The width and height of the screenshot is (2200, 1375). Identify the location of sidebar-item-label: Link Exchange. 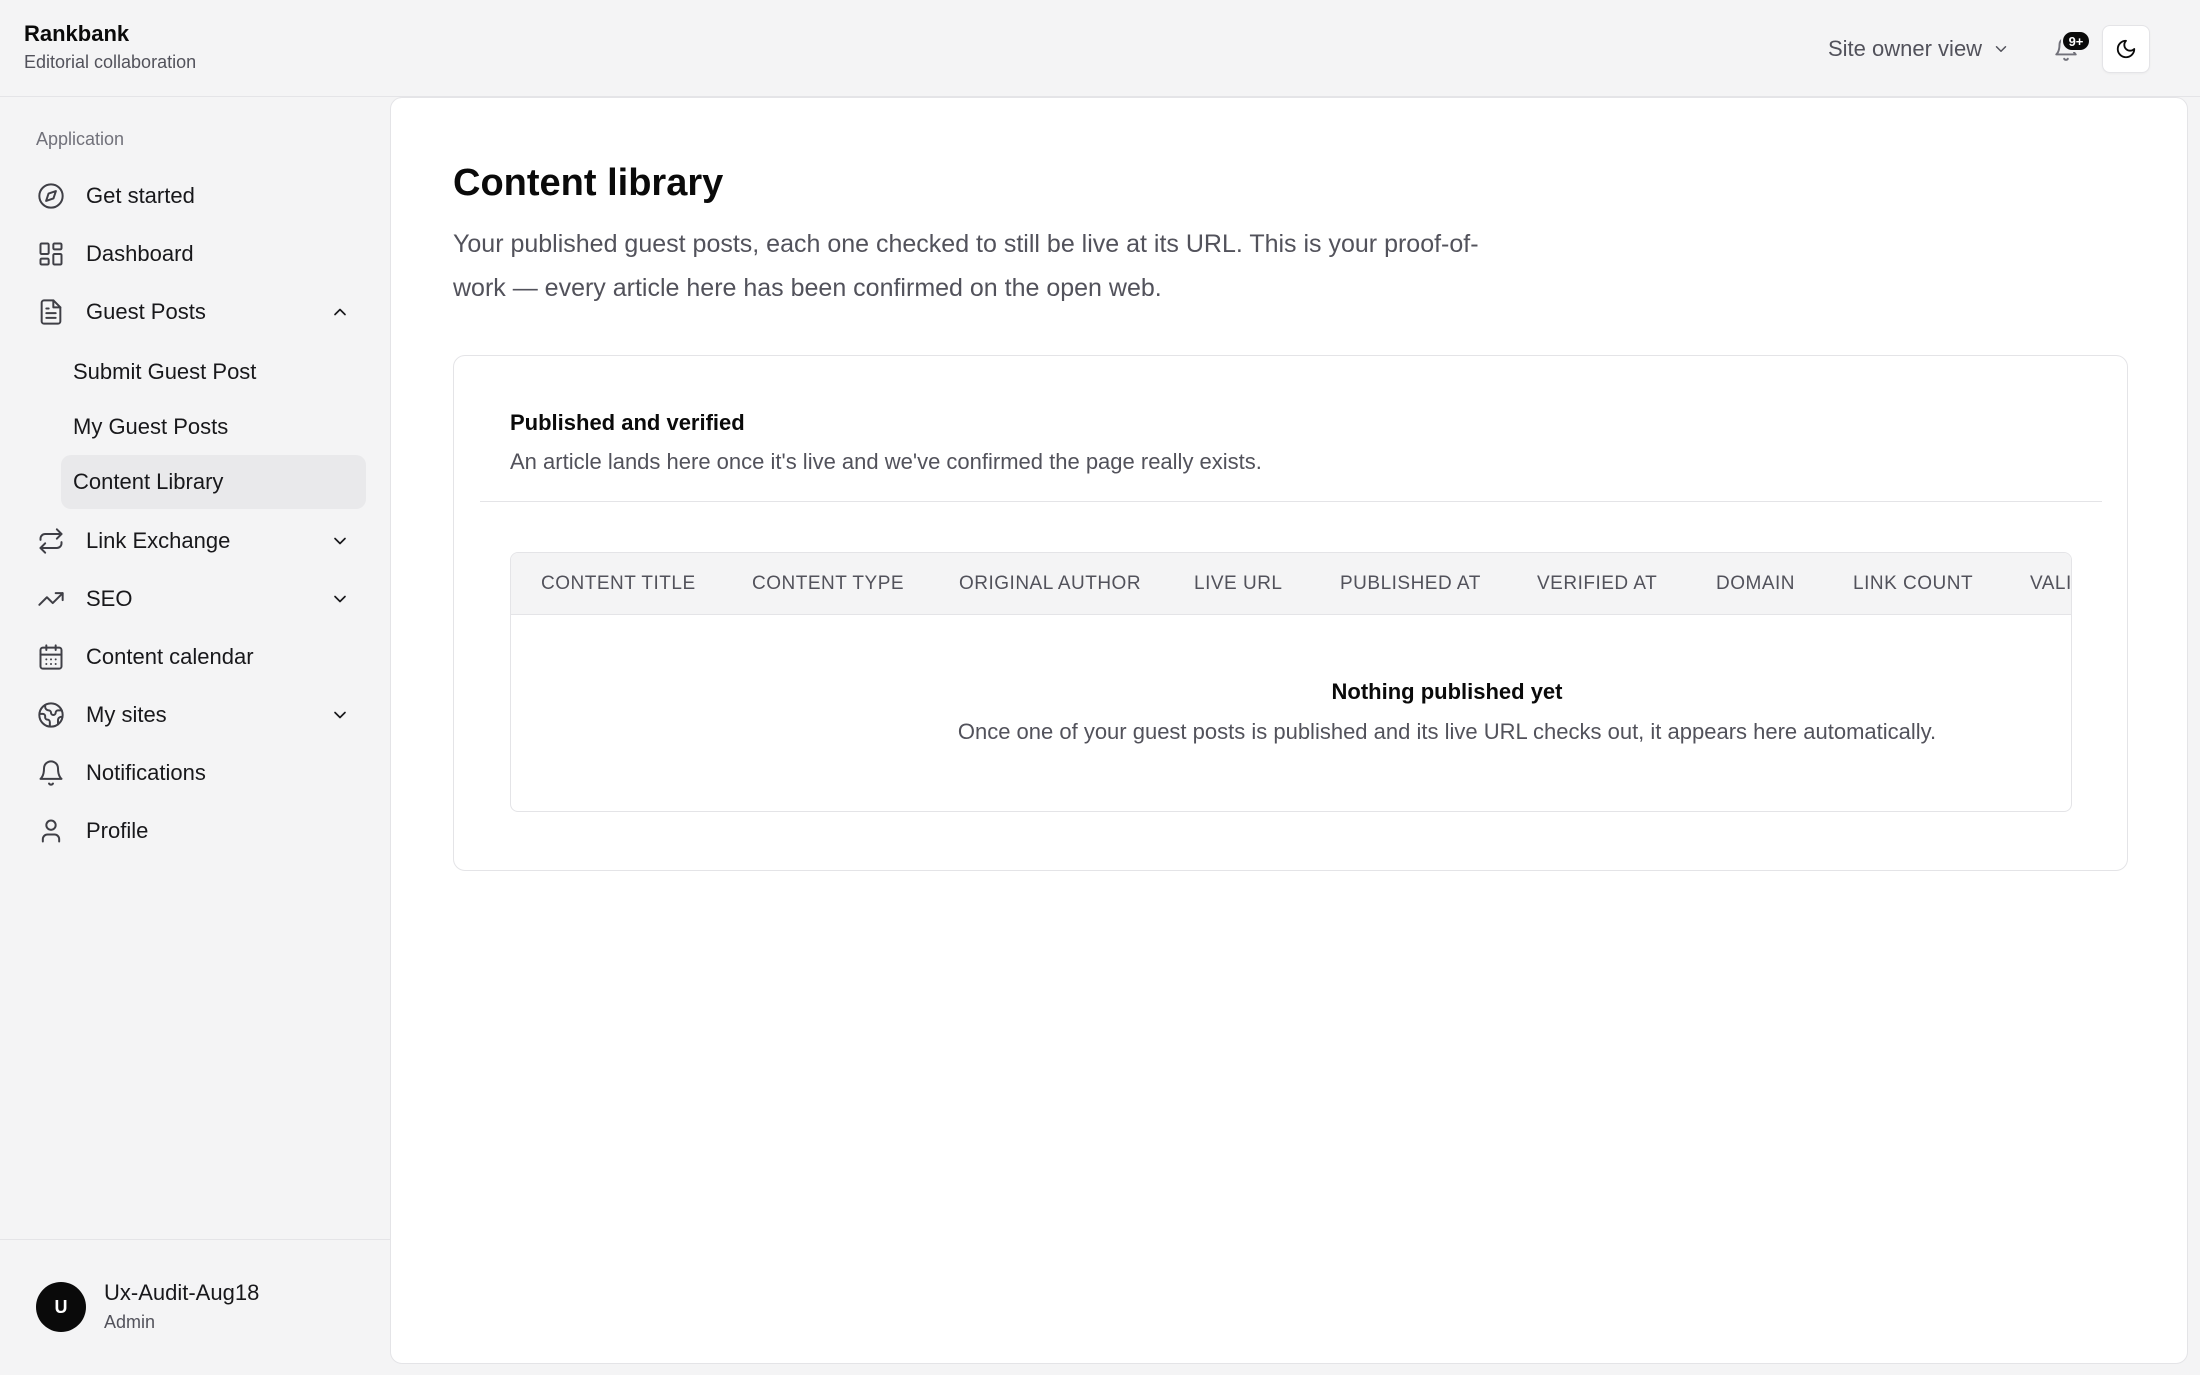
(158, 540).